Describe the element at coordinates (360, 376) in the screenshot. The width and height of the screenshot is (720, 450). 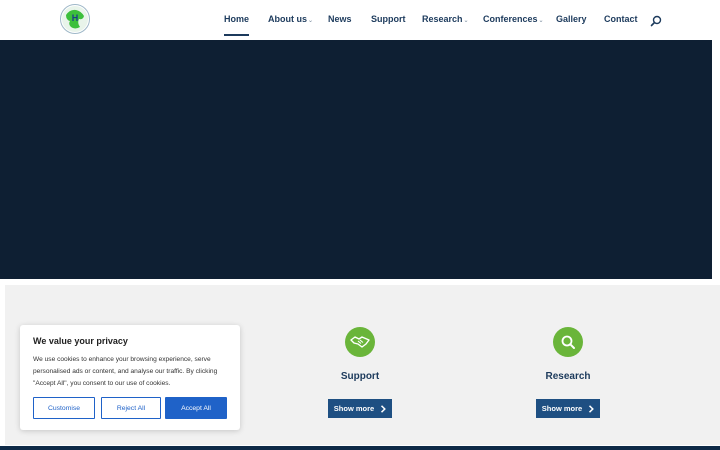
I see `feature-support-title: Support` at that location.